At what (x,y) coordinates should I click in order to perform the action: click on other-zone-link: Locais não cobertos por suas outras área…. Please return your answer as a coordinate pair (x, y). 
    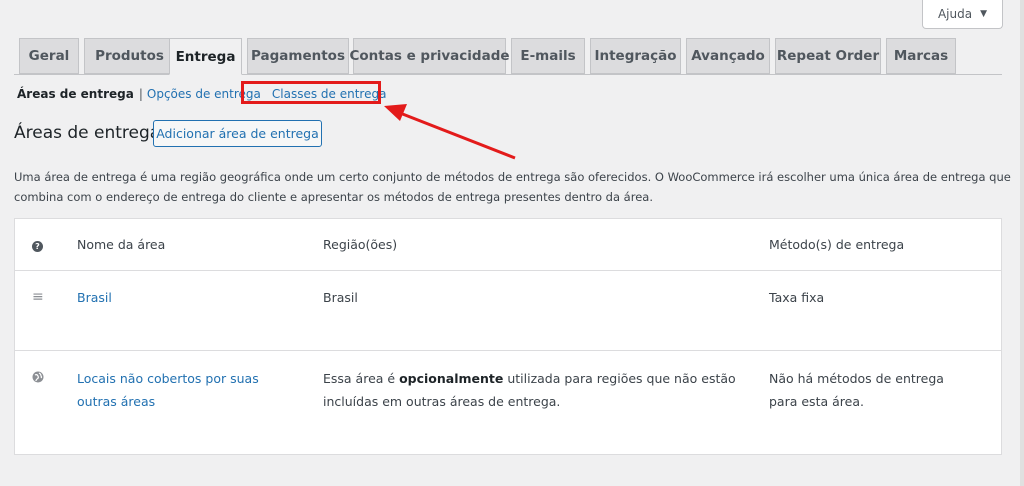
    Looking at the image, I should click on (172, 390).